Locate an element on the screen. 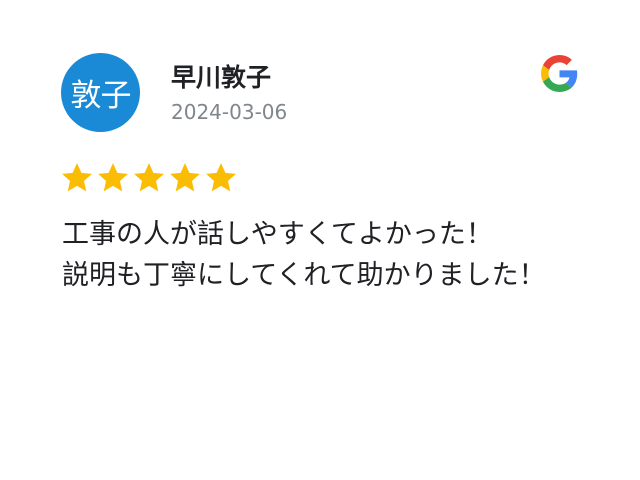 This screenshot has height=480, width=640. avatar-initials: 敦子 is located at coordinates (101, 96).